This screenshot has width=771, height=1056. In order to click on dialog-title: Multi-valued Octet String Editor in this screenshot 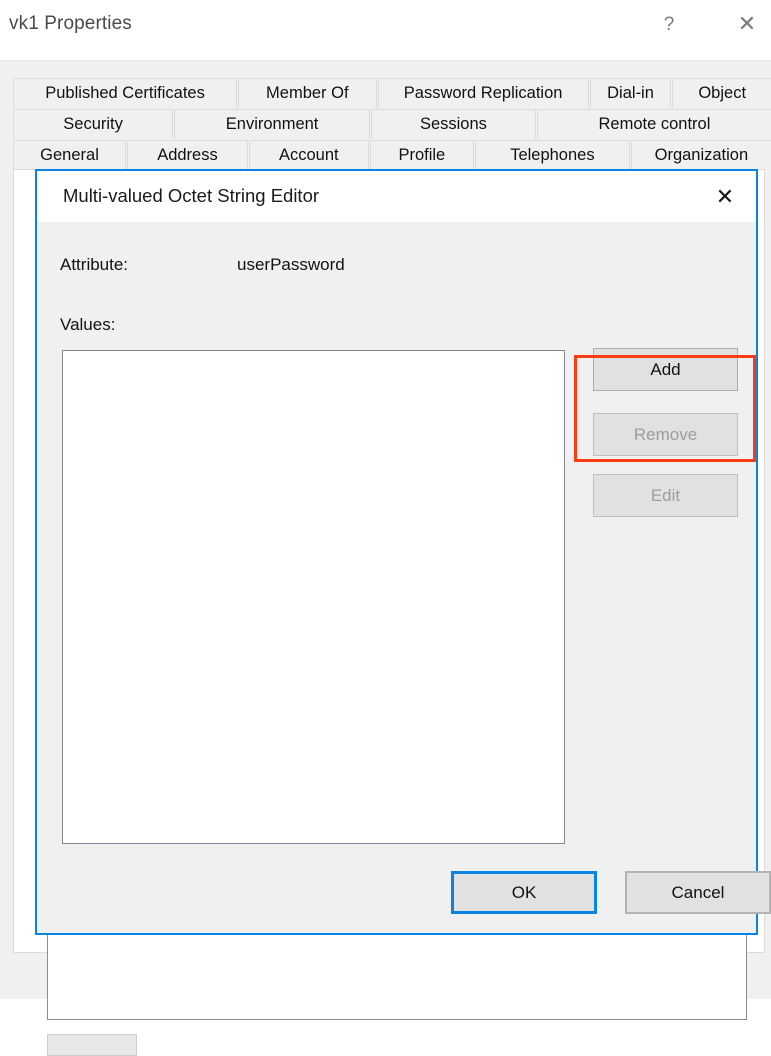, I will do `click(191, 195)`.